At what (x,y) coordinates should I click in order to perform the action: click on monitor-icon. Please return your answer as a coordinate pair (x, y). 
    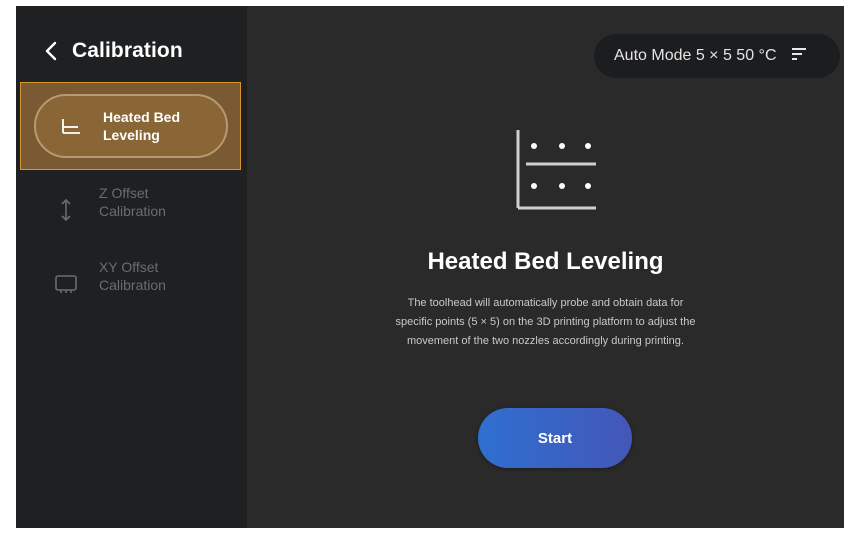
    Looking at the image, I should click on (66, 284).